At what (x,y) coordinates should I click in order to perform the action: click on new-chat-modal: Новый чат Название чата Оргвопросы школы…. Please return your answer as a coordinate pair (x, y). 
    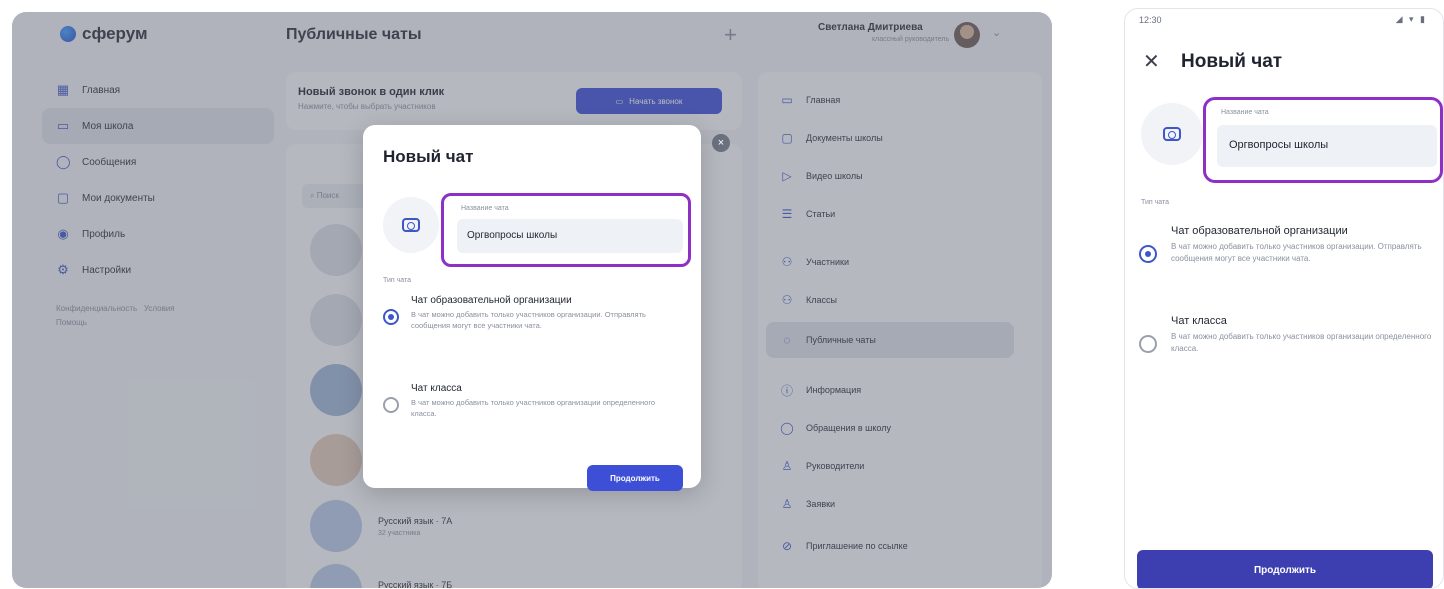
    Looking at the image, I should click on (532, 308).